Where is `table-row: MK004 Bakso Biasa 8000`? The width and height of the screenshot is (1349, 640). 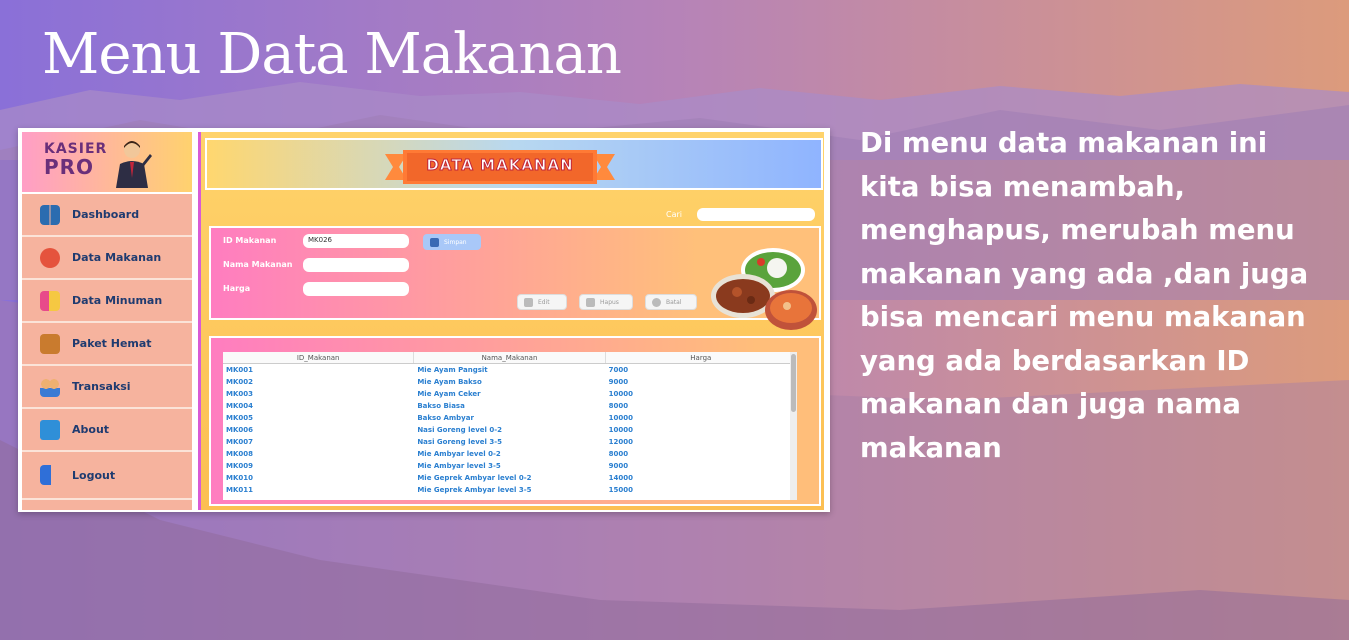 table-row: MK004 Bakso Biasa 8000 is located at coordinates (510, 406).